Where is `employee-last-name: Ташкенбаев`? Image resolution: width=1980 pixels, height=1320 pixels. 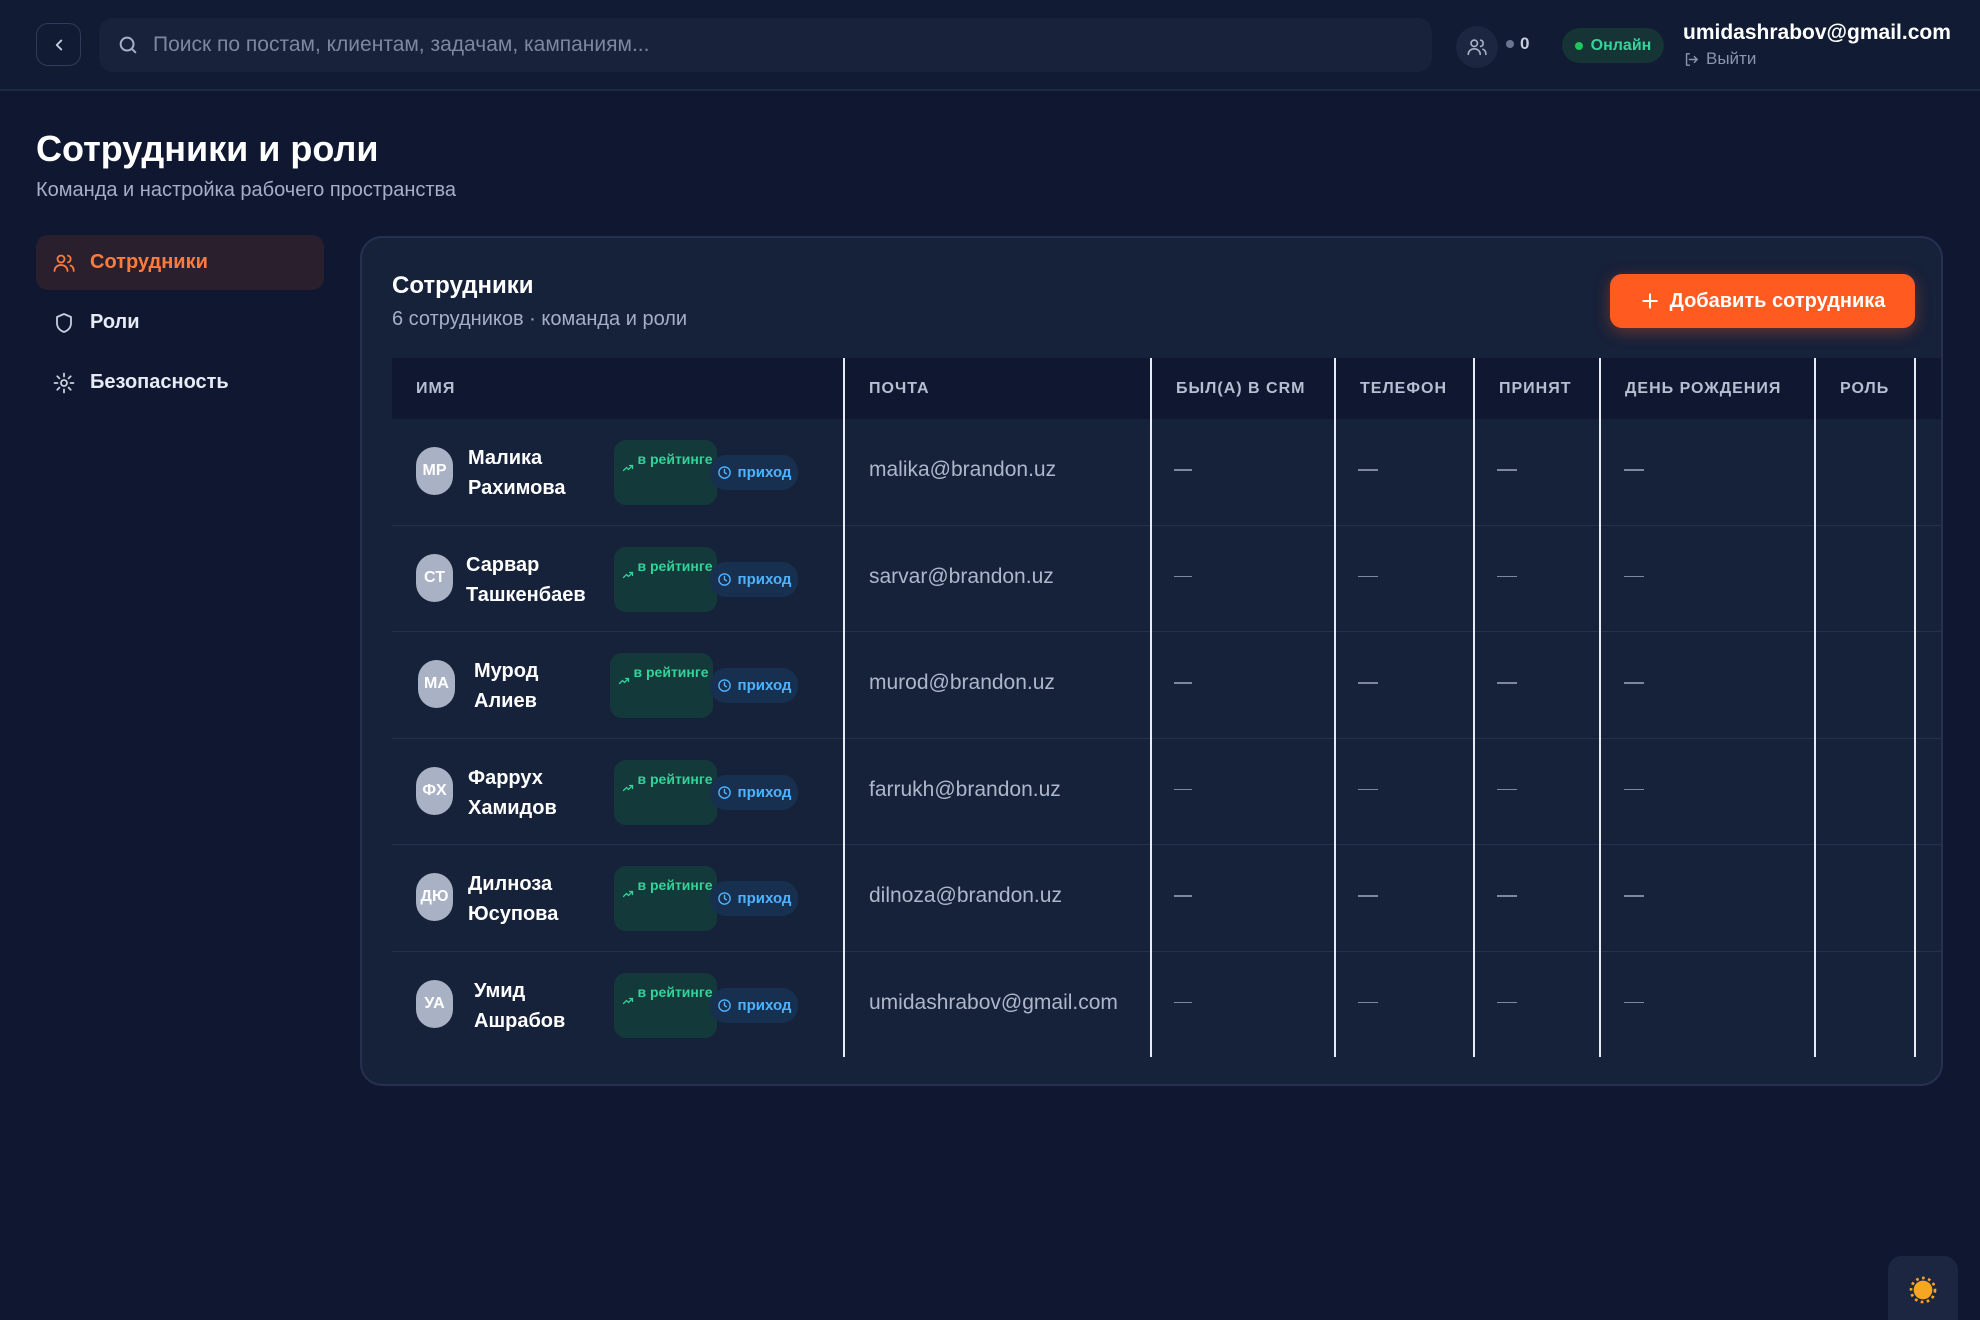
employee-last-name: Ташкенбаев is located at coordinates (526, 594).